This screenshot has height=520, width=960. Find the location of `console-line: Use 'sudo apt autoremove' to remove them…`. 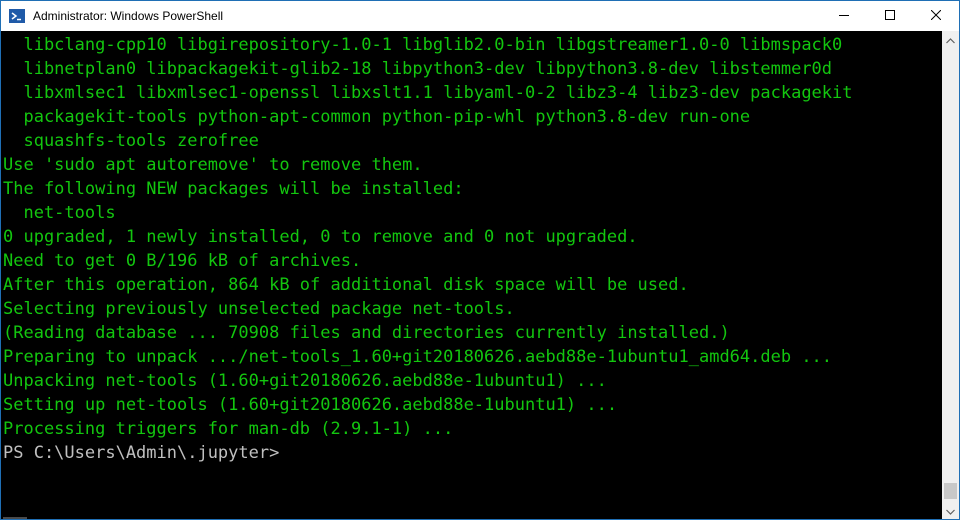

console-line: Use 'sudo apt autoremove' to remove them… is located at coordinates (213, 165).